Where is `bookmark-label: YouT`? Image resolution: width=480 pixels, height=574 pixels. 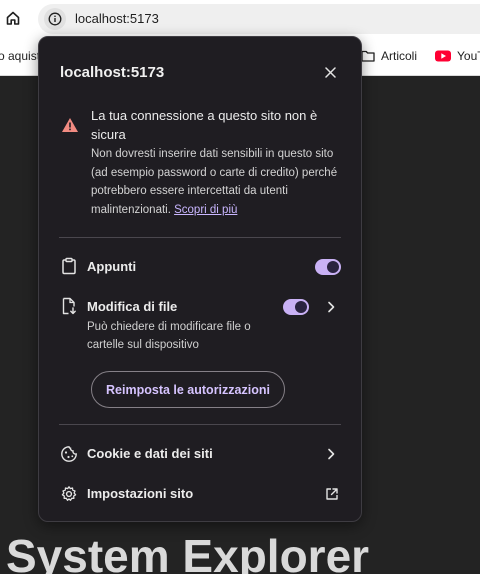
bookmark-label: YouT is located at coordinates (468, 56).